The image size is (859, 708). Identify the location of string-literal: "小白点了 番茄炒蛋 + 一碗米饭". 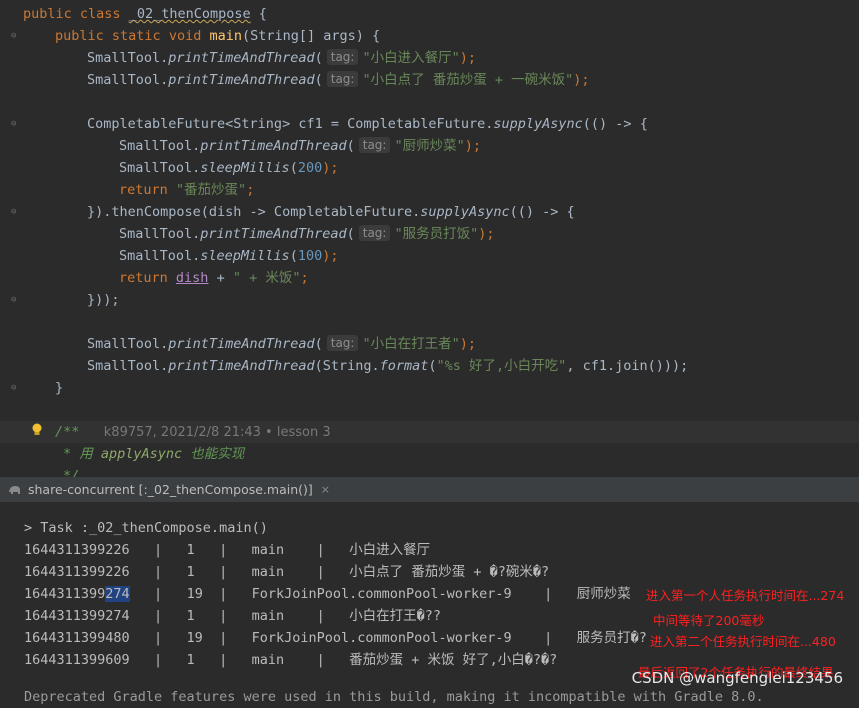
(468, 80).